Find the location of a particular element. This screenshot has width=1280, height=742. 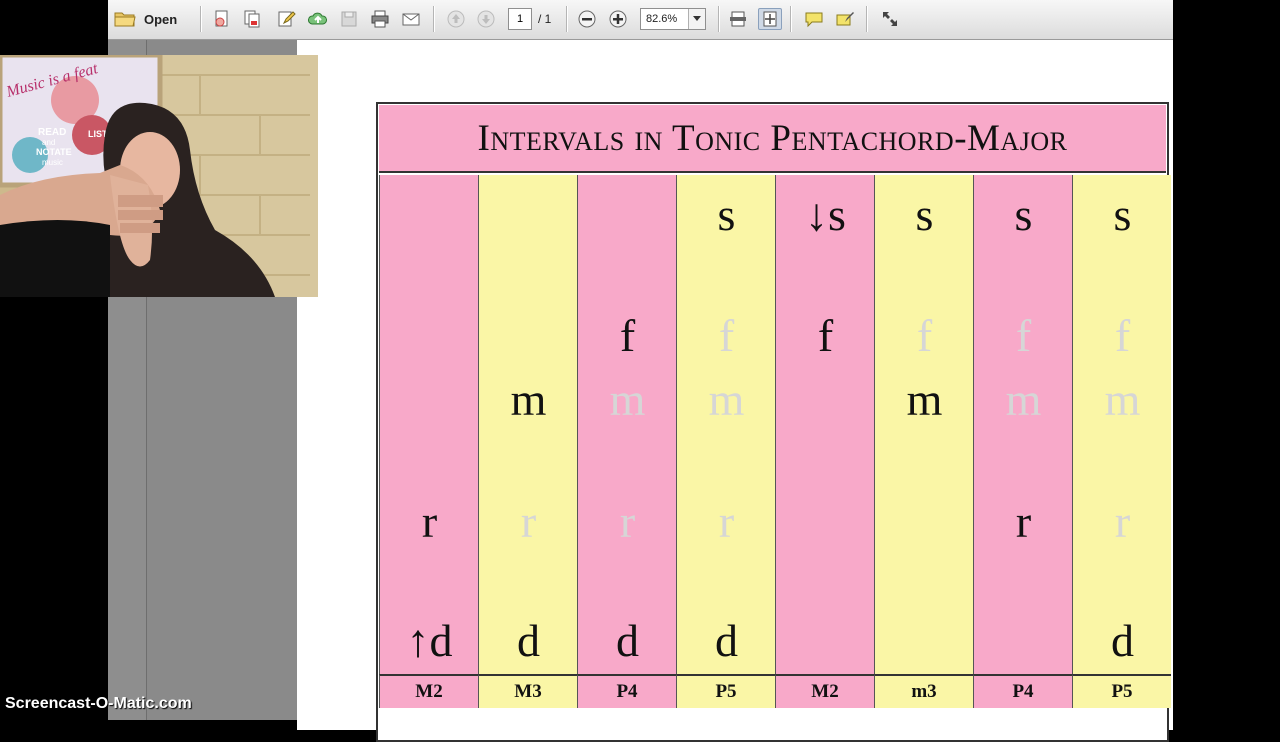

interval-column: s fm is located at coordinates (923, 424).